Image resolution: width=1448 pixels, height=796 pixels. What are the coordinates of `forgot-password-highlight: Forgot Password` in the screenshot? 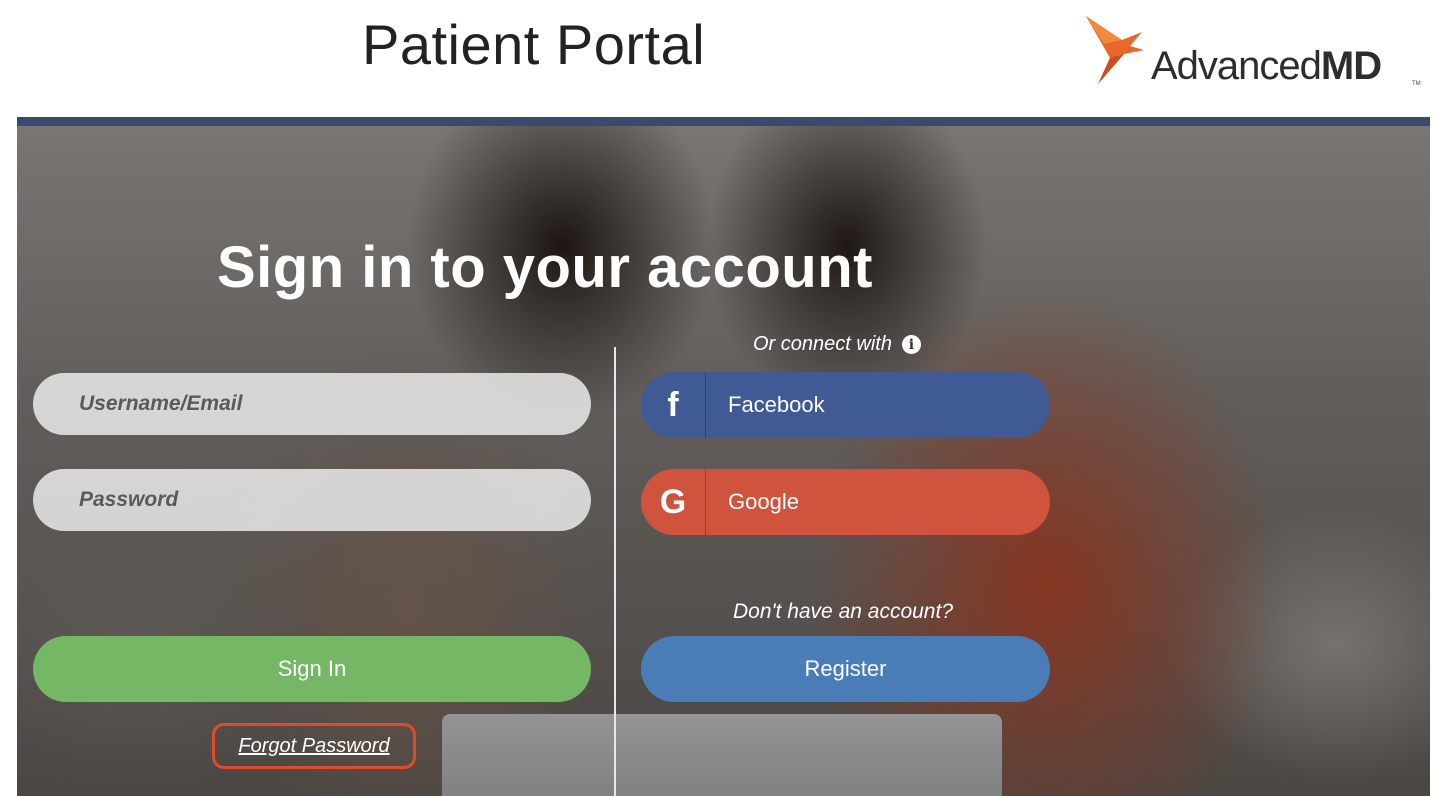 It's located at (314, 746).